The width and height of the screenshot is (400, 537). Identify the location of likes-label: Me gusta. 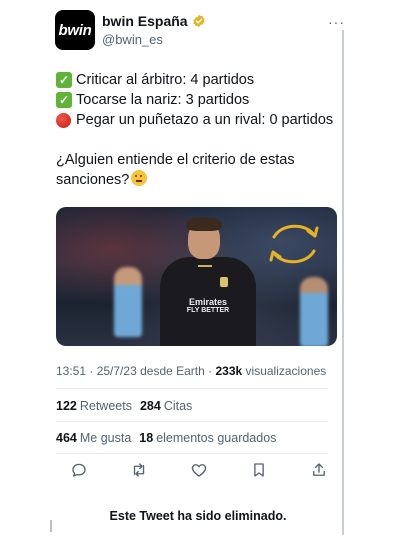
(105, 438).